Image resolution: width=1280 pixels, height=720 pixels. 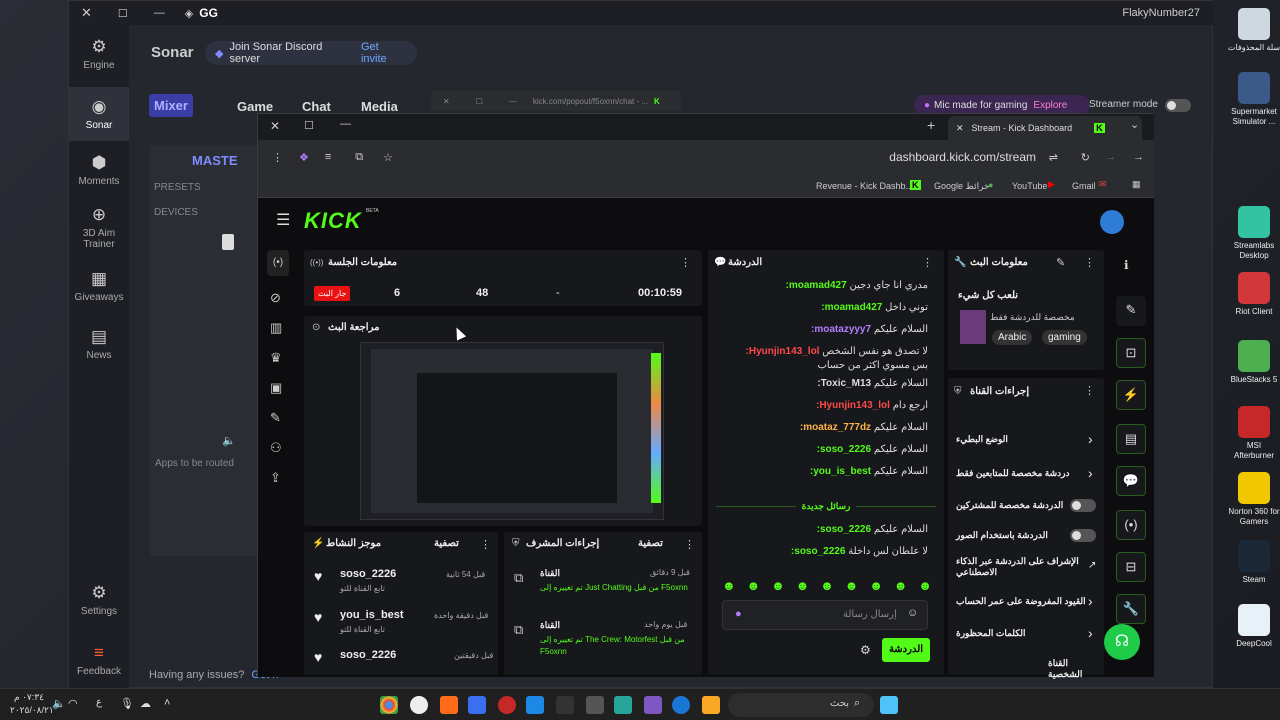 What do you see at coordinates (1131, 439) in the screenshot?
I see `document-rail-button: ▤` at bounding box center [1131, 439].